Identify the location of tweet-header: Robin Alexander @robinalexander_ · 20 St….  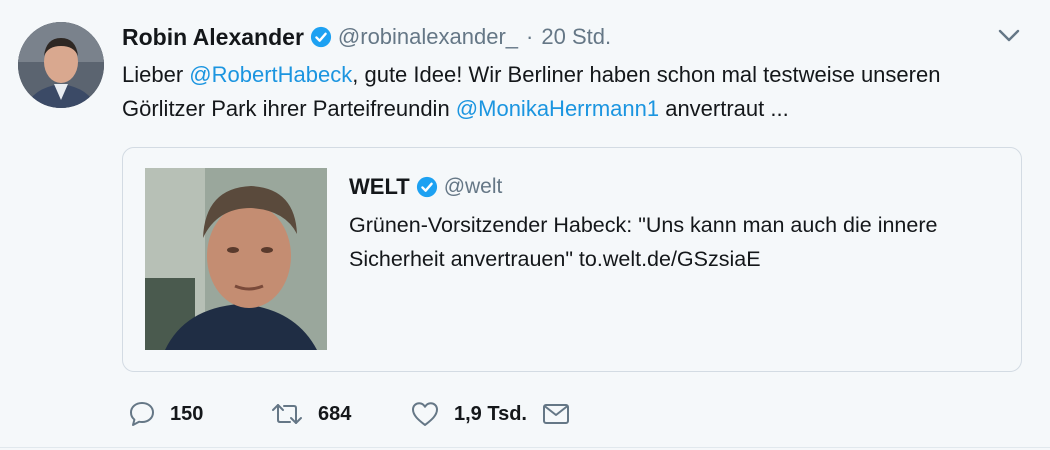
(366, 37).